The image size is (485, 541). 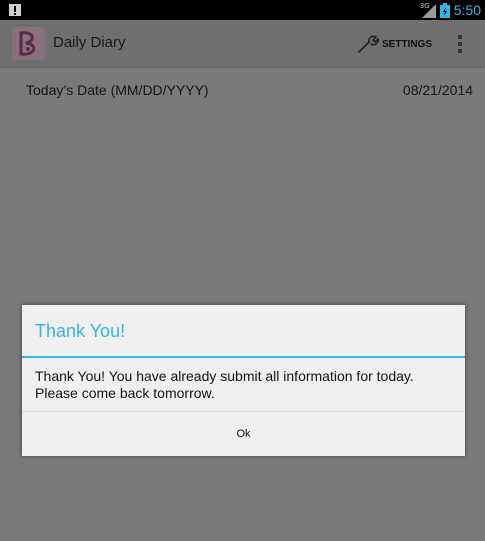 What do you see at coordinates (117, 90) in the screenshot?
I see `date-label: Today’s Date (MM/DD/YYYY)` at bounding box center [117, 90].